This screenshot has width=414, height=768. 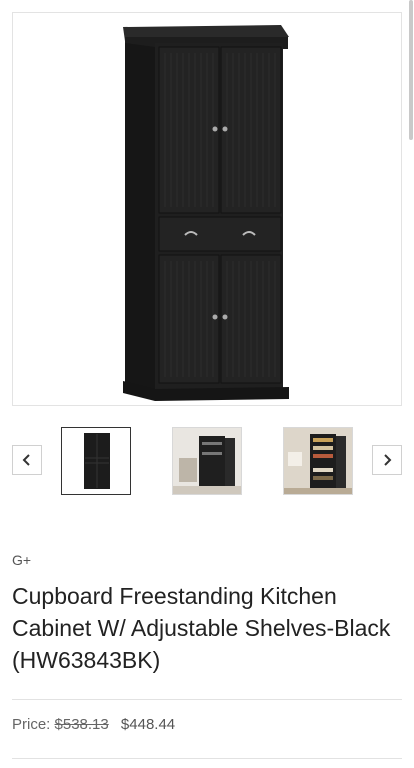 I want to click on chevron-right-icon, so click(x=388, y=460).